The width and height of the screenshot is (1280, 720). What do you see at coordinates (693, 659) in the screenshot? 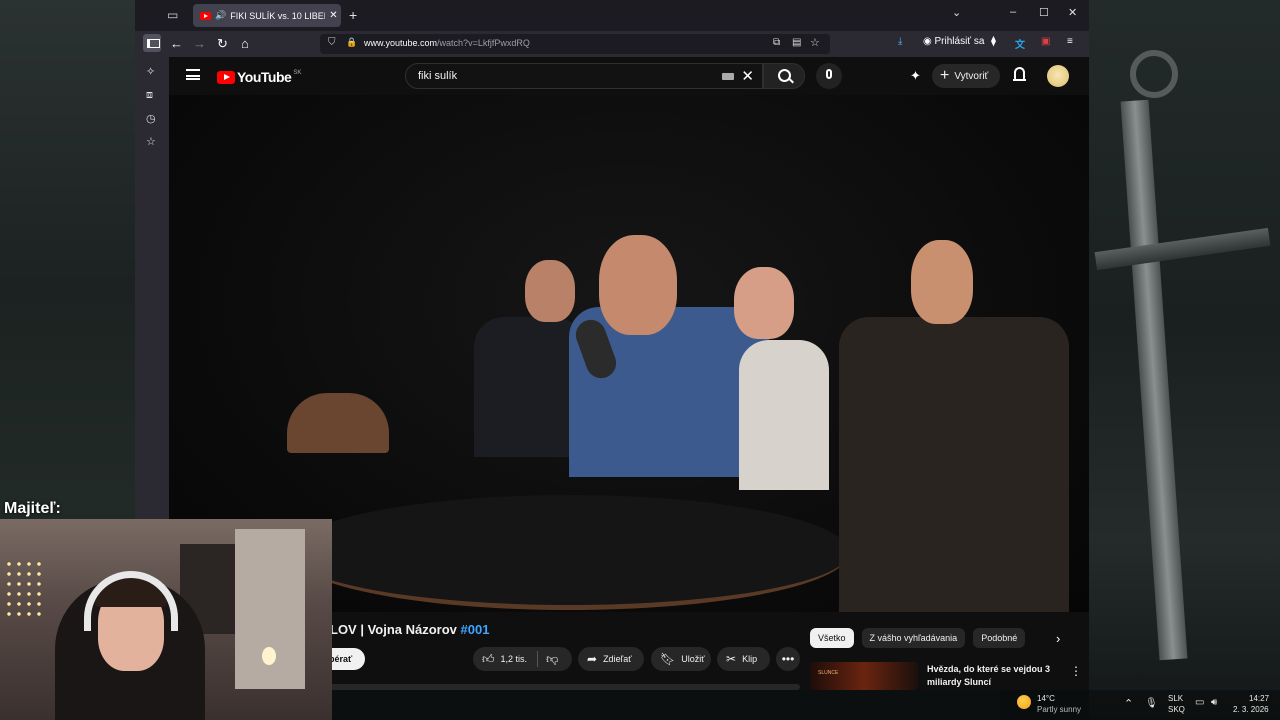
I see `save-label: Uložiť` at bounding box center [693, 659].